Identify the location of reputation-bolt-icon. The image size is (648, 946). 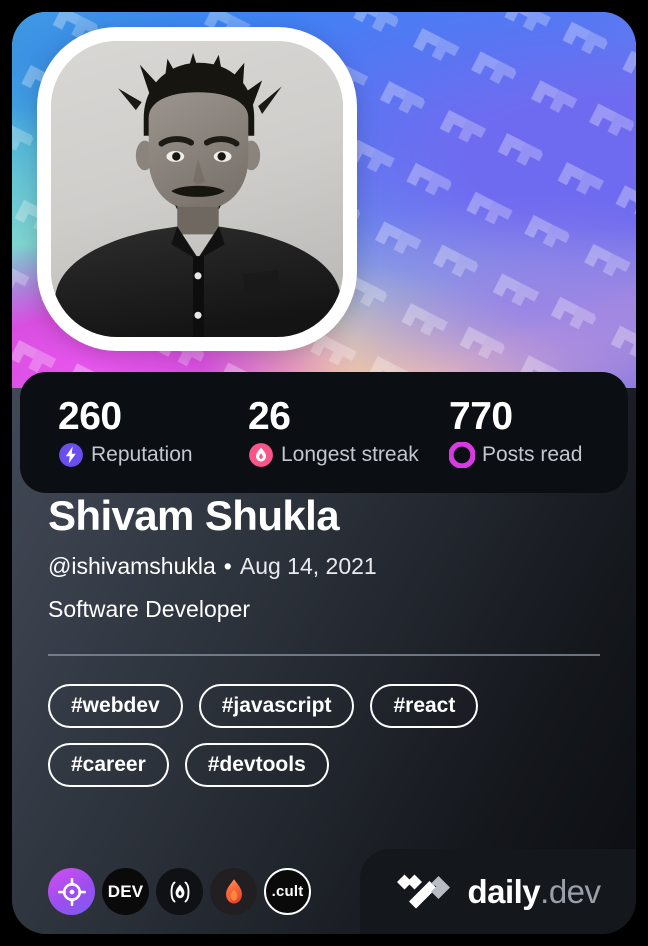
(71, 455).